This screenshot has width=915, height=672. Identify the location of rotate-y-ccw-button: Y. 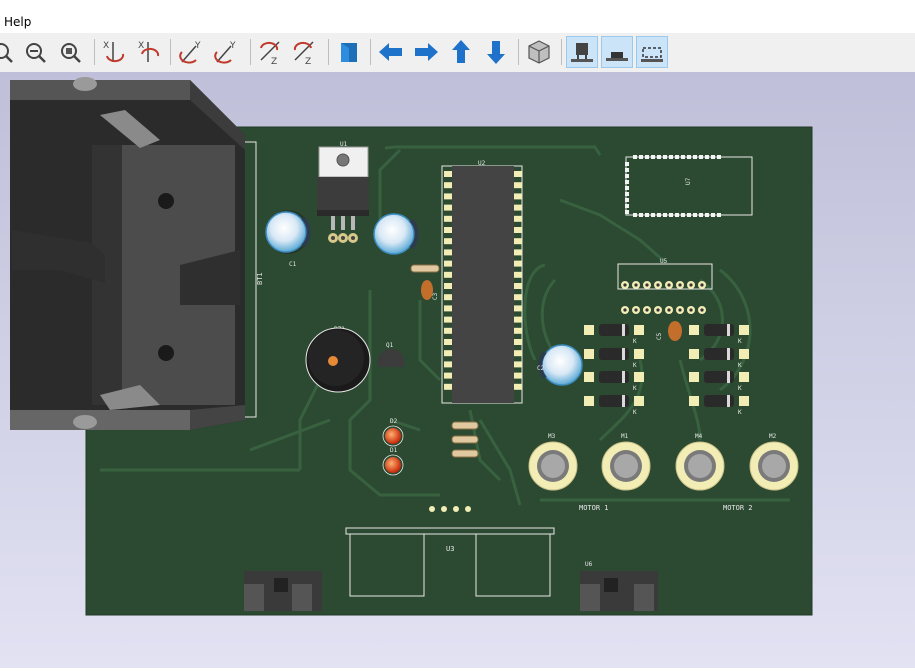
(227, 52).